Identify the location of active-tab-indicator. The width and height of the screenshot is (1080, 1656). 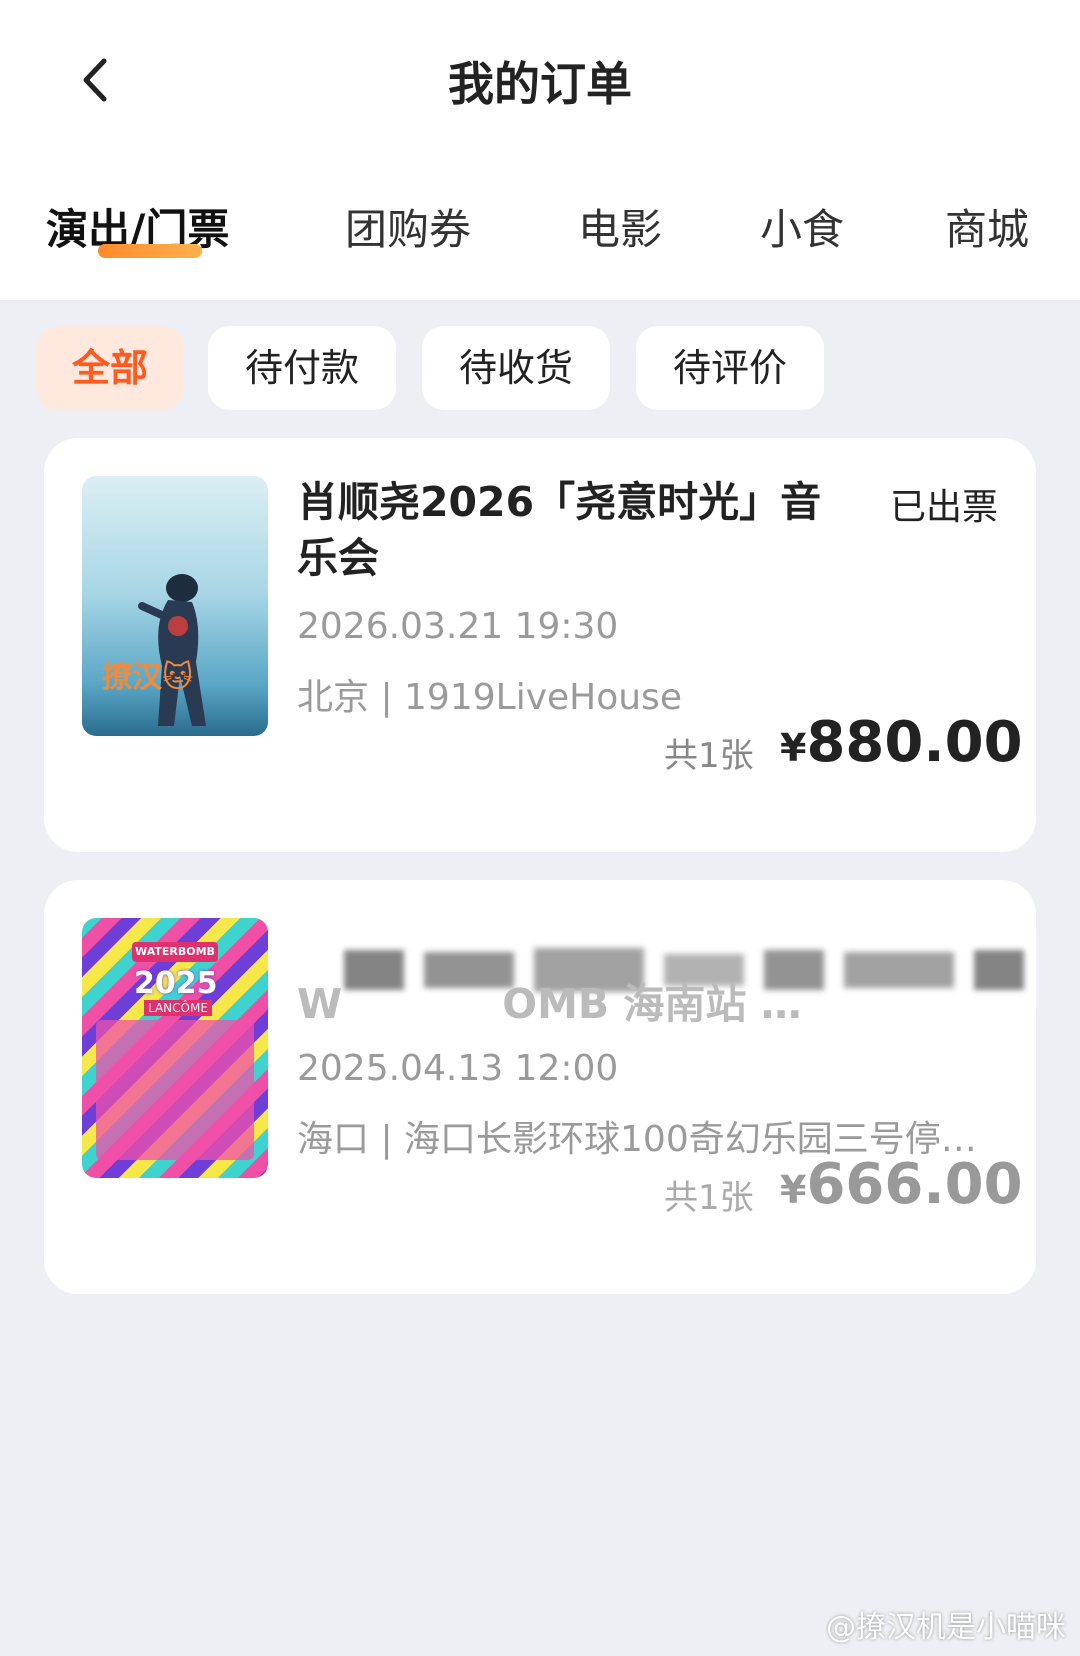
(150, 251).